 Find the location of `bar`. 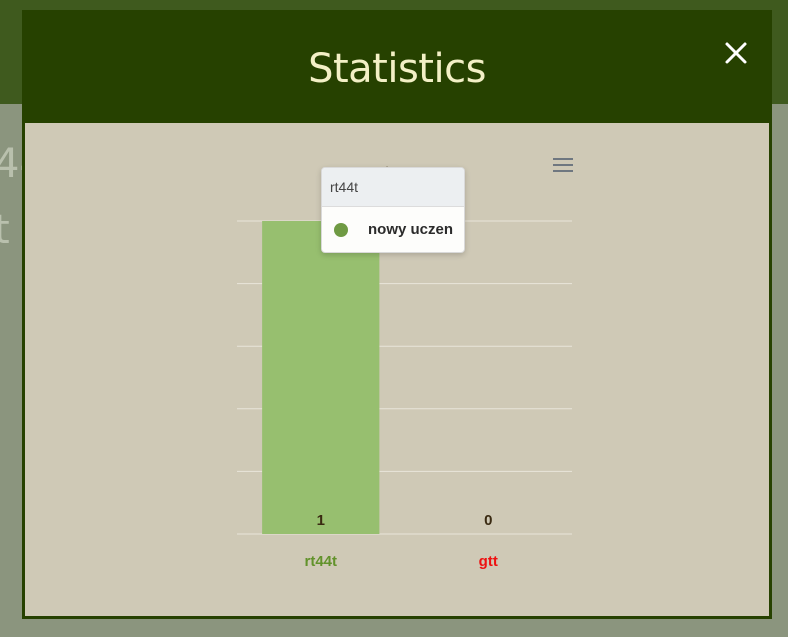

bar is located at coordinates (321, 377).